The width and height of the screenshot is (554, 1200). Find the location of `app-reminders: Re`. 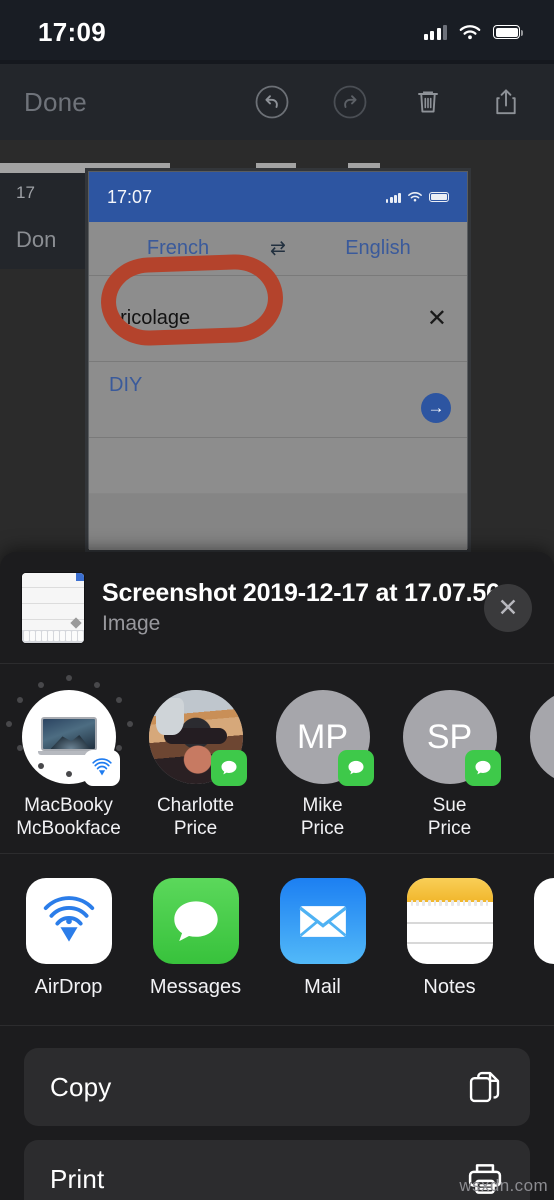

app-reminders: Re is located at coordinates (533, 938).